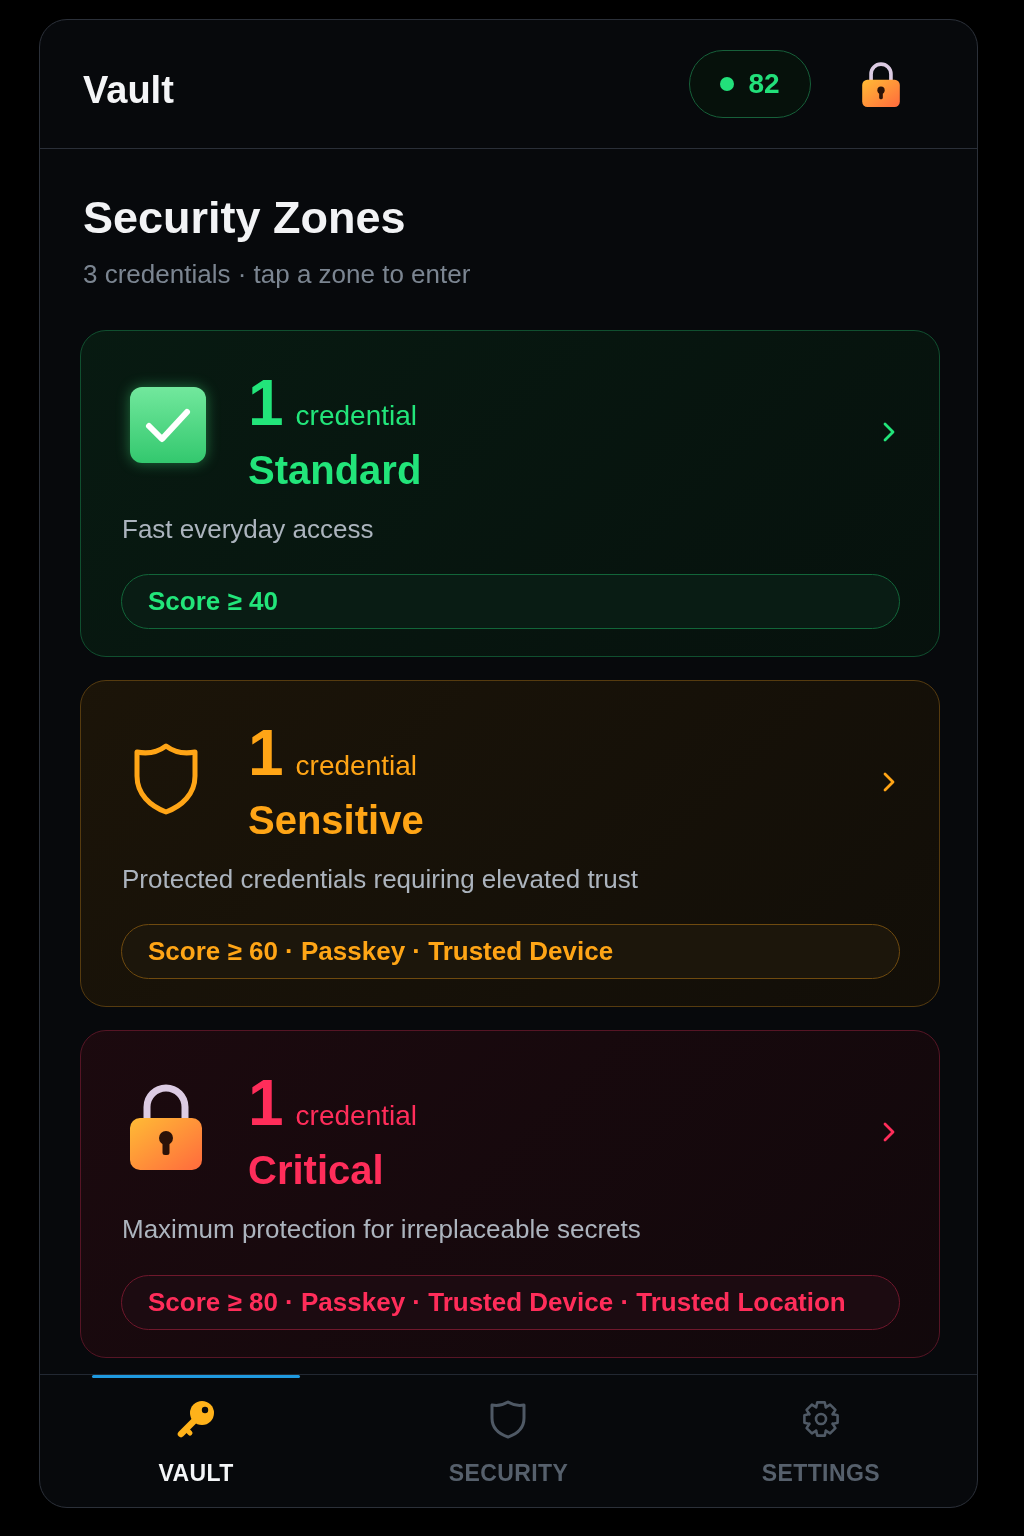  I want to click on section-subtitle: 3 credentials · tap a zone to enter, so click(277, 274).